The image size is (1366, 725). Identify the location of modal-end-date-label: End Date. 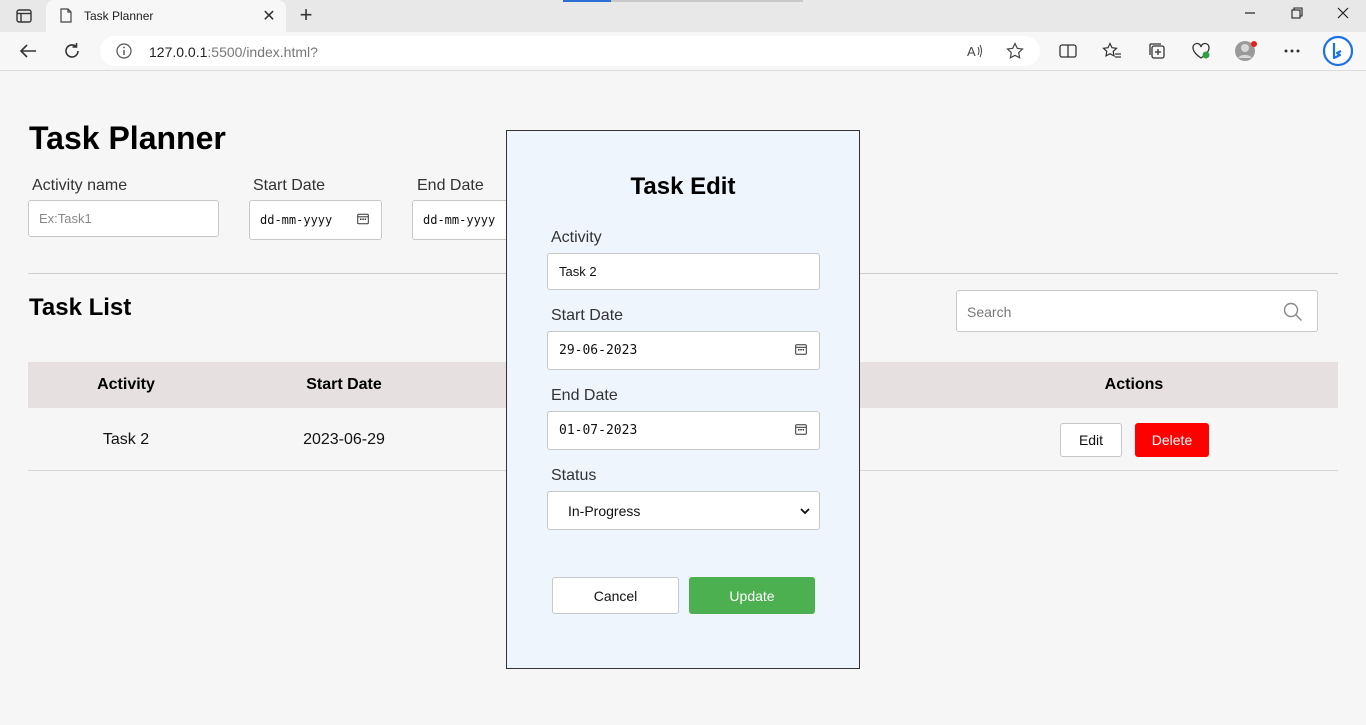
(584, 395).